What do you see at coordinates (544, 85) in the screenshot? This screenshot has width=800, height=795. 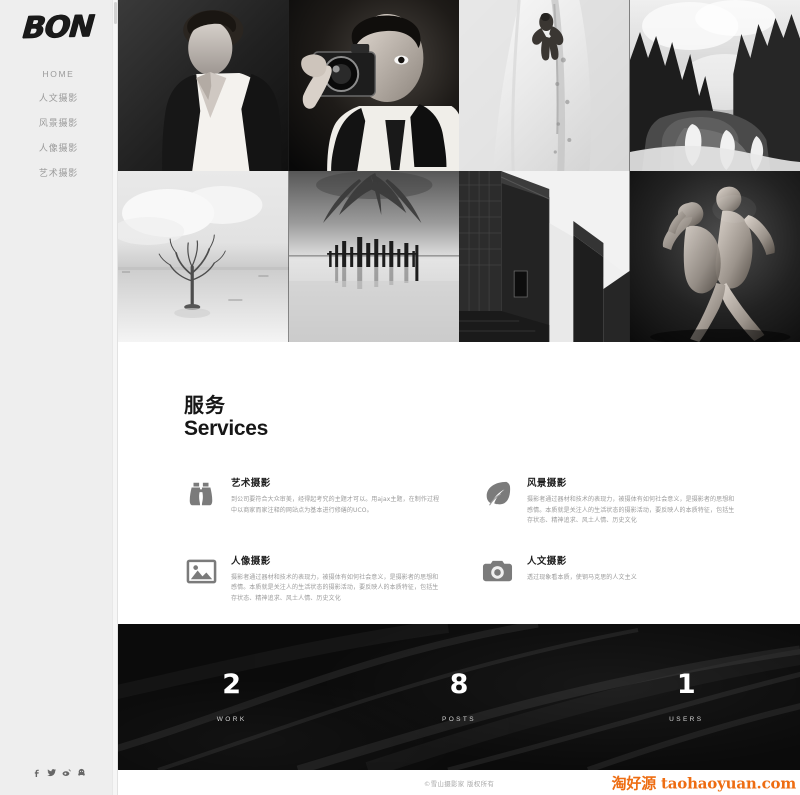 I see `gallery-item-snow-climber` at bounding box center [544, 85].